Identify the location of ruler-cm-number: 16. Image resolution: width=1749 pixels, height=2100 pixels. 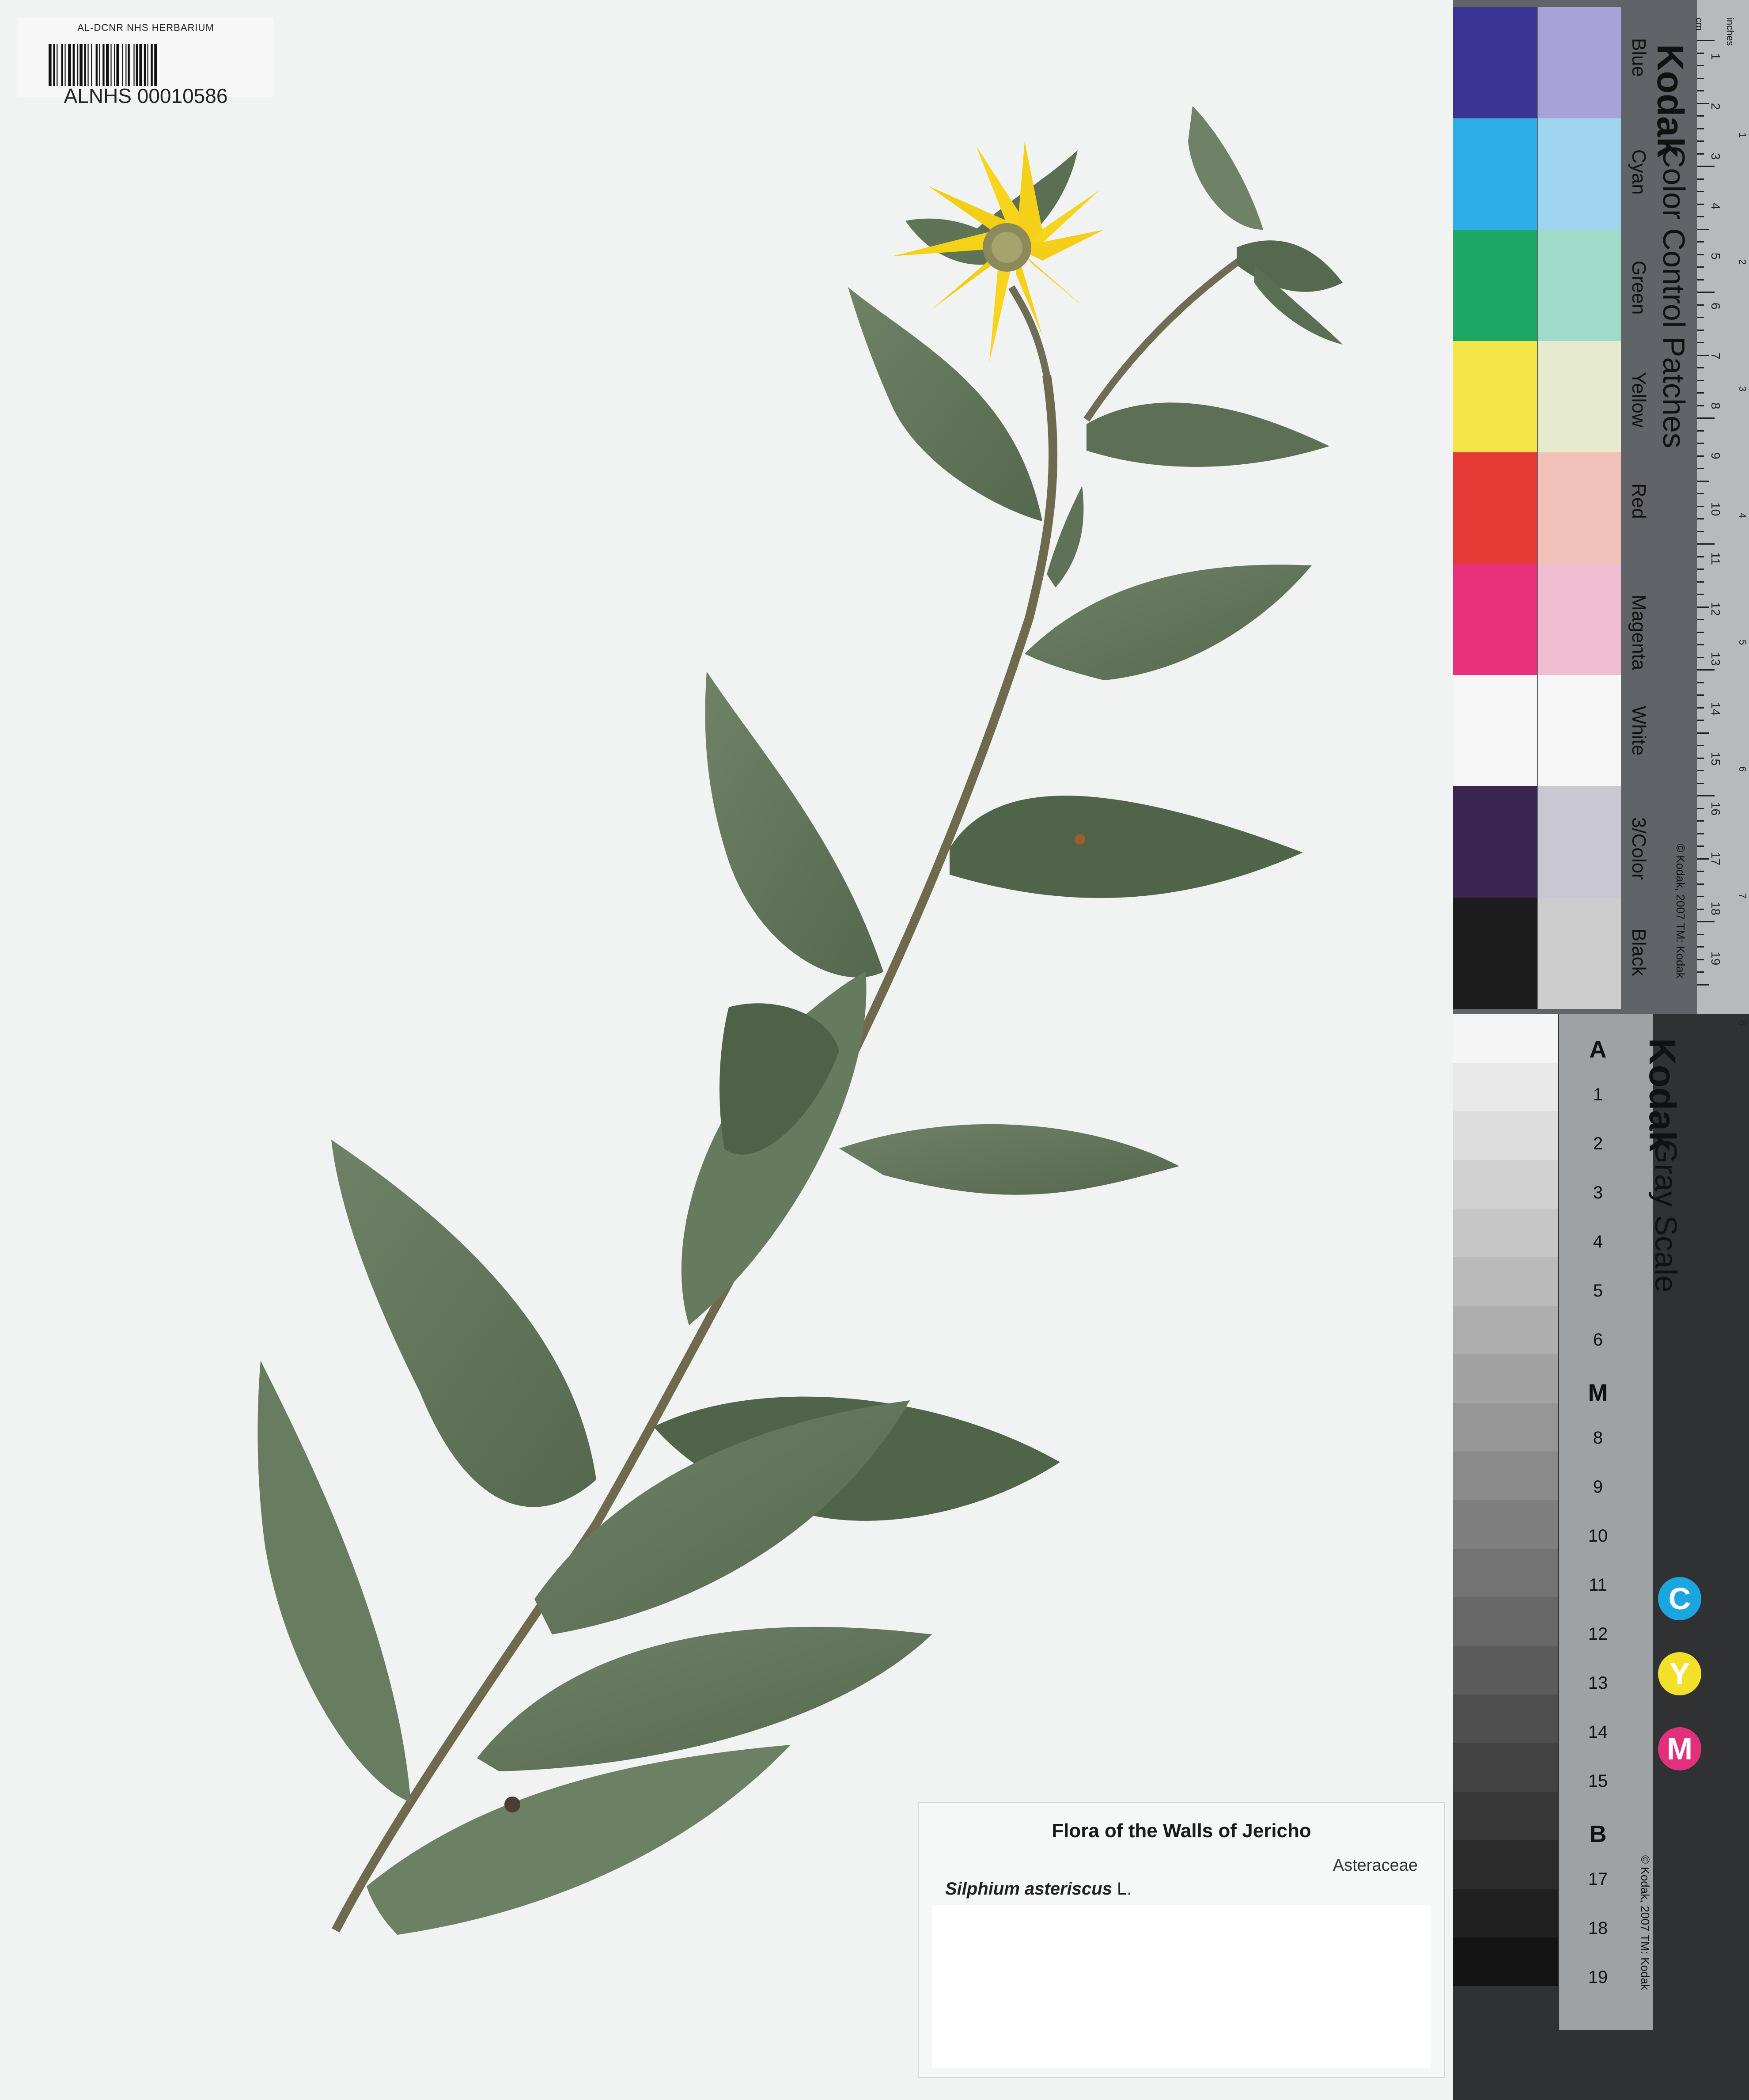
(1715, 809).